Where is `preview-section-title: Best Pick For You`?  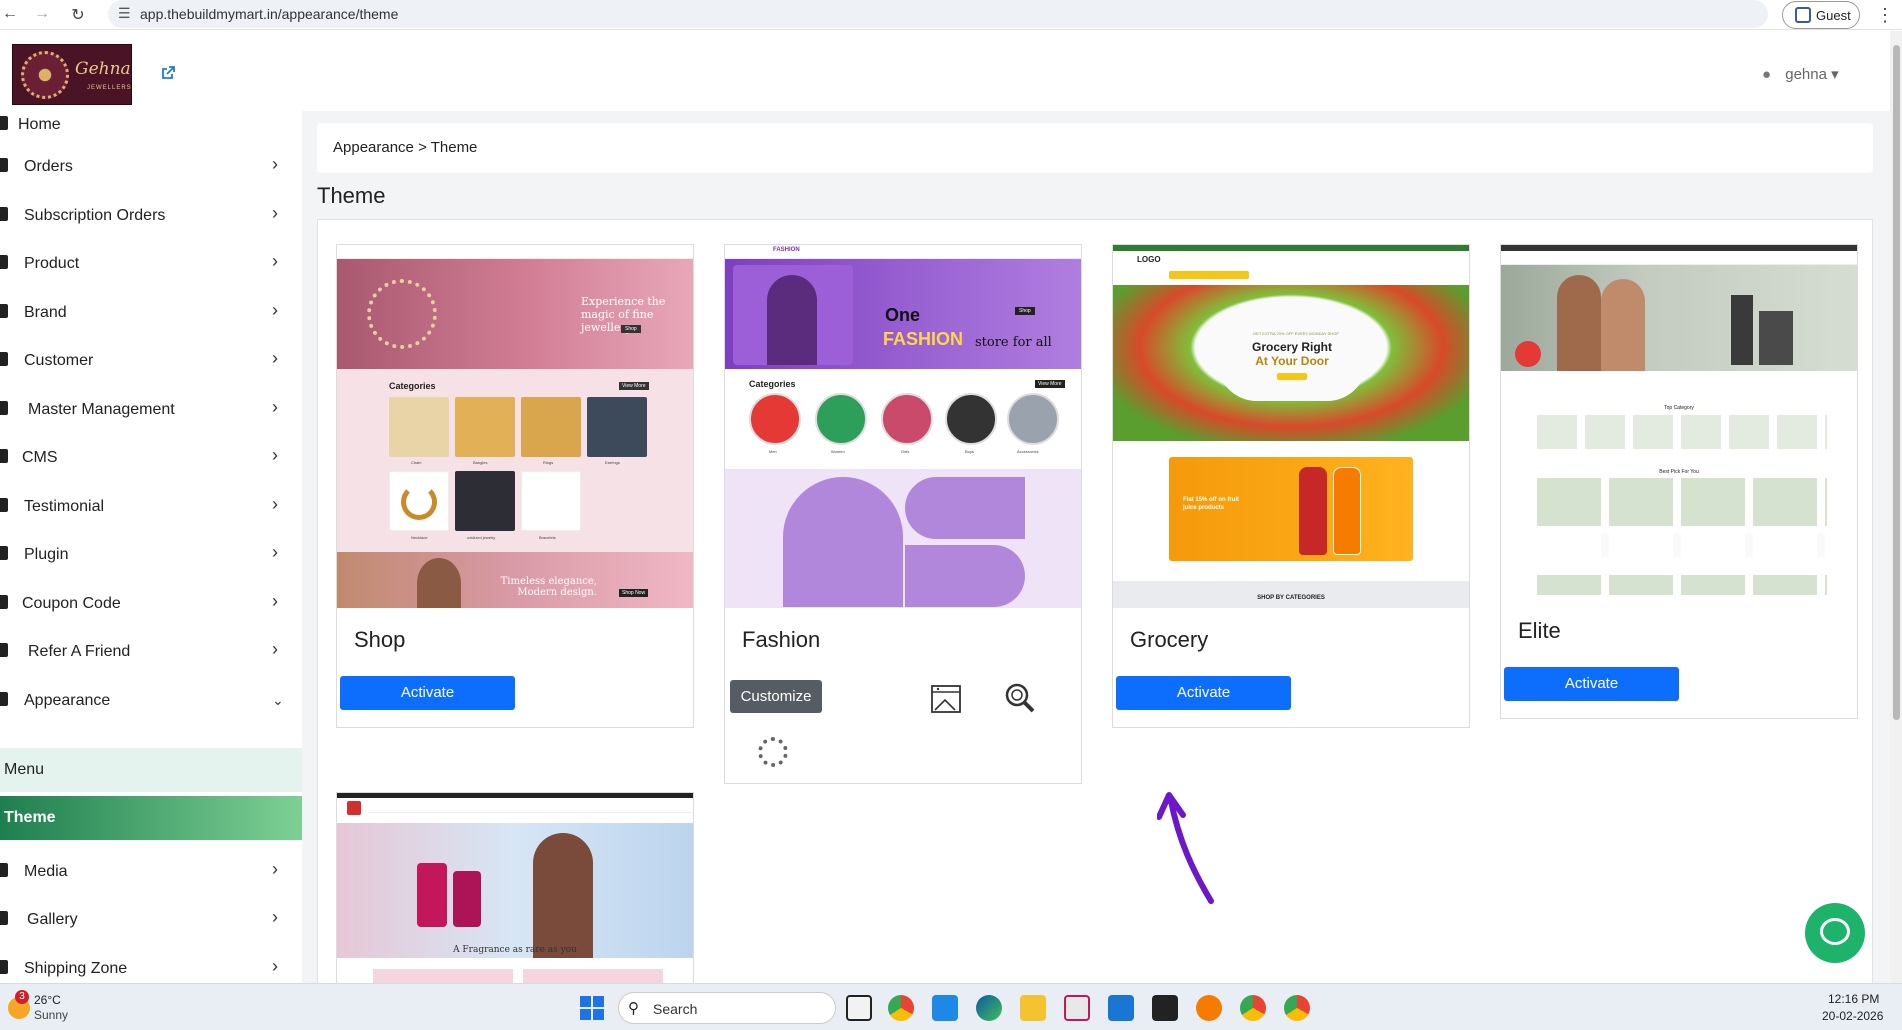 preview-section-title: Best Pick For You is located at coordinates (1679, 472).